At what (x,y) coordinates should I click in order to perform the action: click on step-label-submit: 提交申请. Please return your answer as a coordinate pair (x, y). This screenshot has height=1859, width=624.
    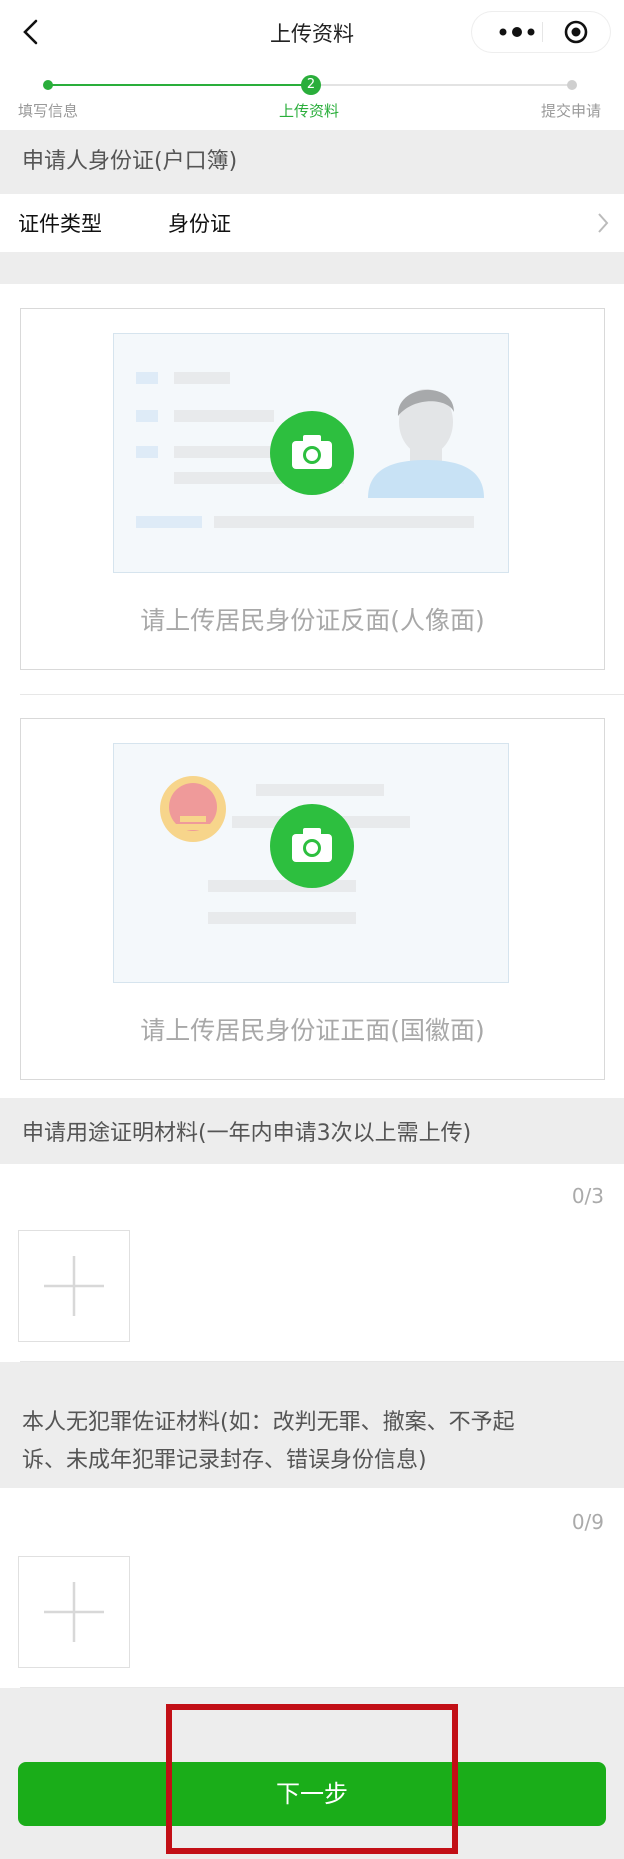
    Looking at the image, I should click on (571, 111).